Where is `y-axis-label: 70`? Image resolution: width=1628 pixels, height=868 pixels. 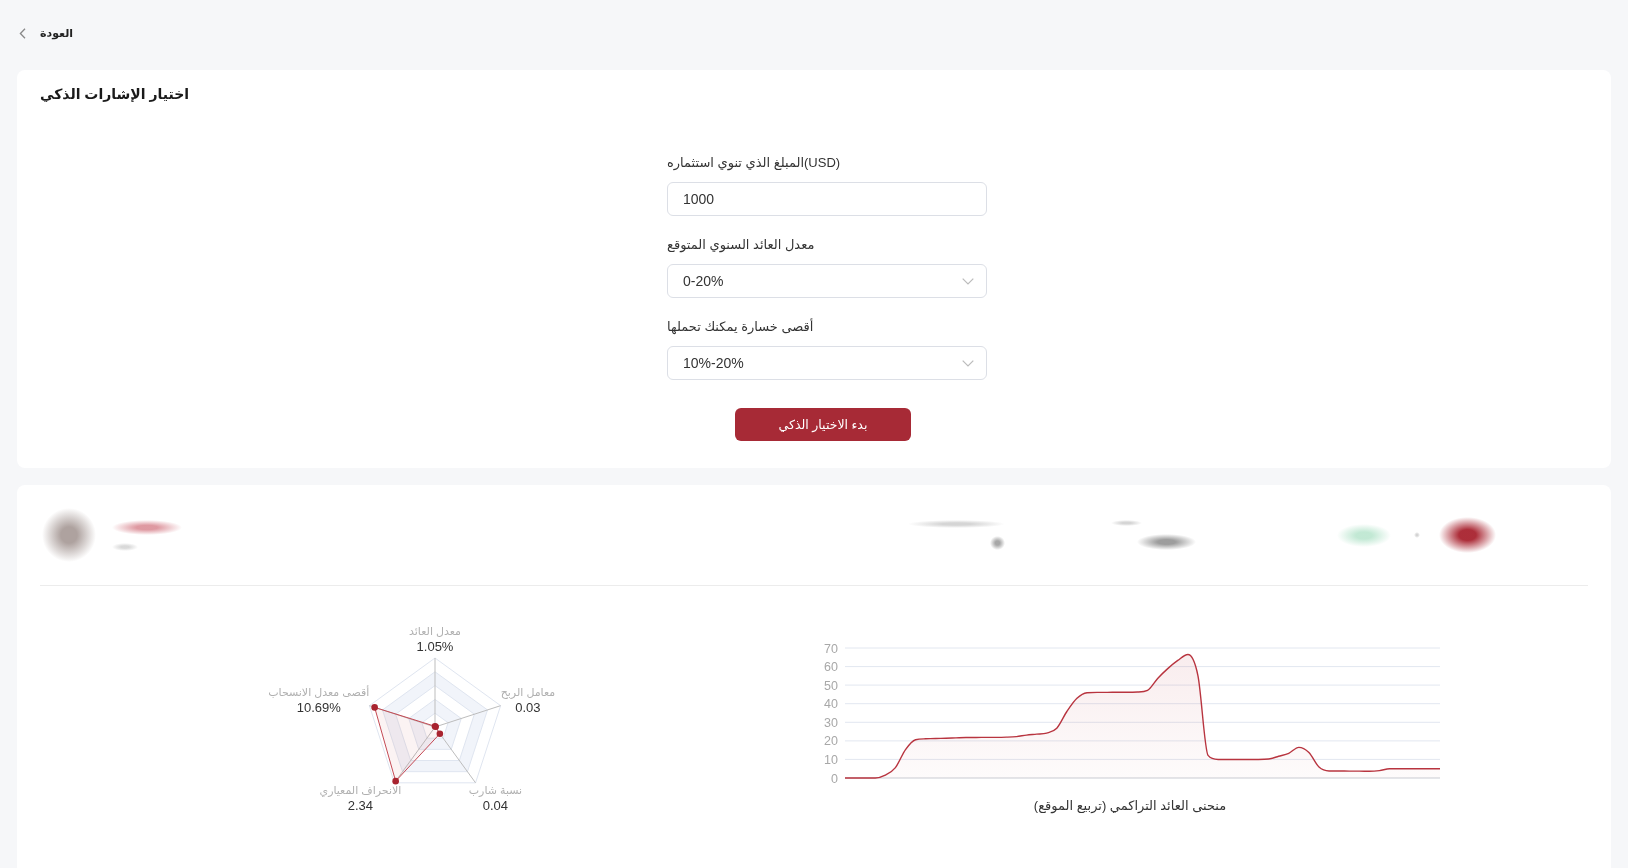 y-axis-label: 70 is located at coordinates (831, 648).